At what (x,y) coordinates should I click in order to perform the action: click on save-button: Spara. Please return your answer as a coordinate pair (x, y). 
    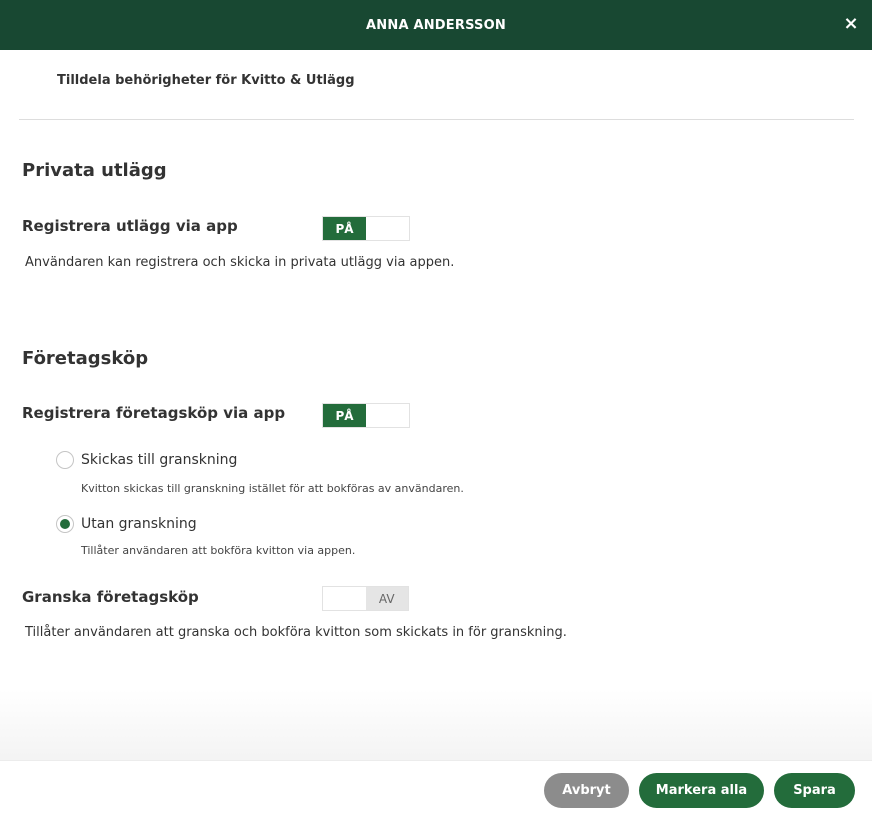
    Looking at the image, I should click on (814, 790).